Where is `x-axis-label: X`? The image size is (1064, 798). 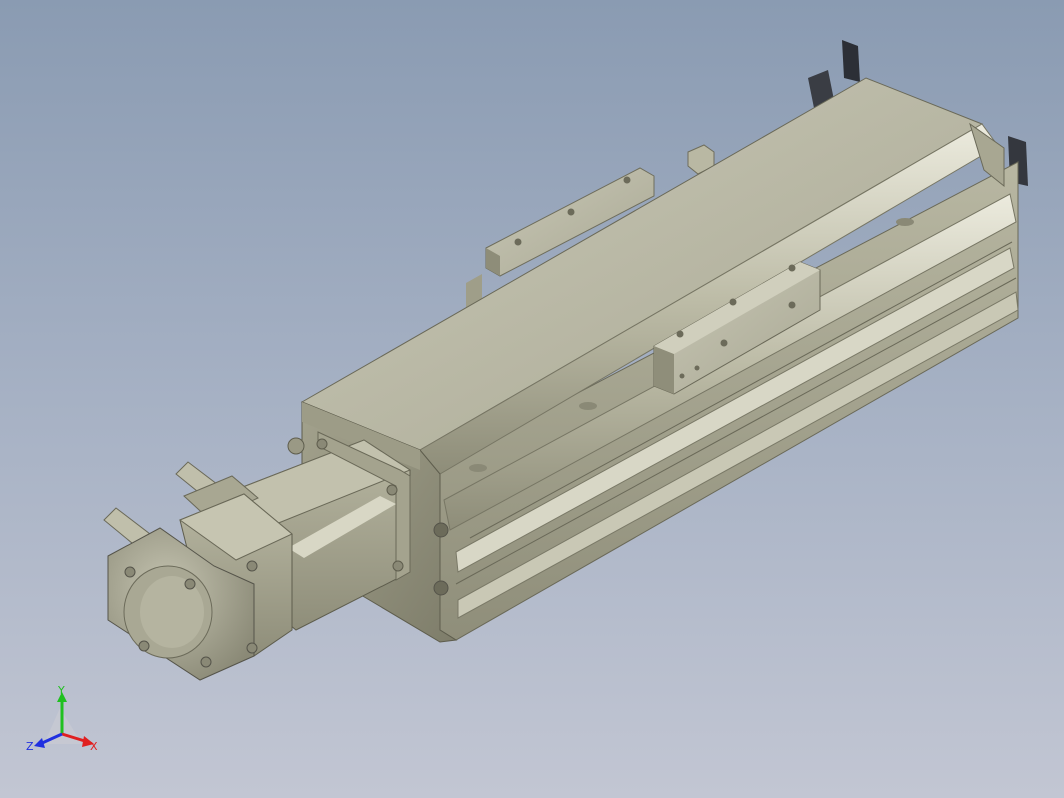
x-axis-label: X is located at coordinates (94, 746).